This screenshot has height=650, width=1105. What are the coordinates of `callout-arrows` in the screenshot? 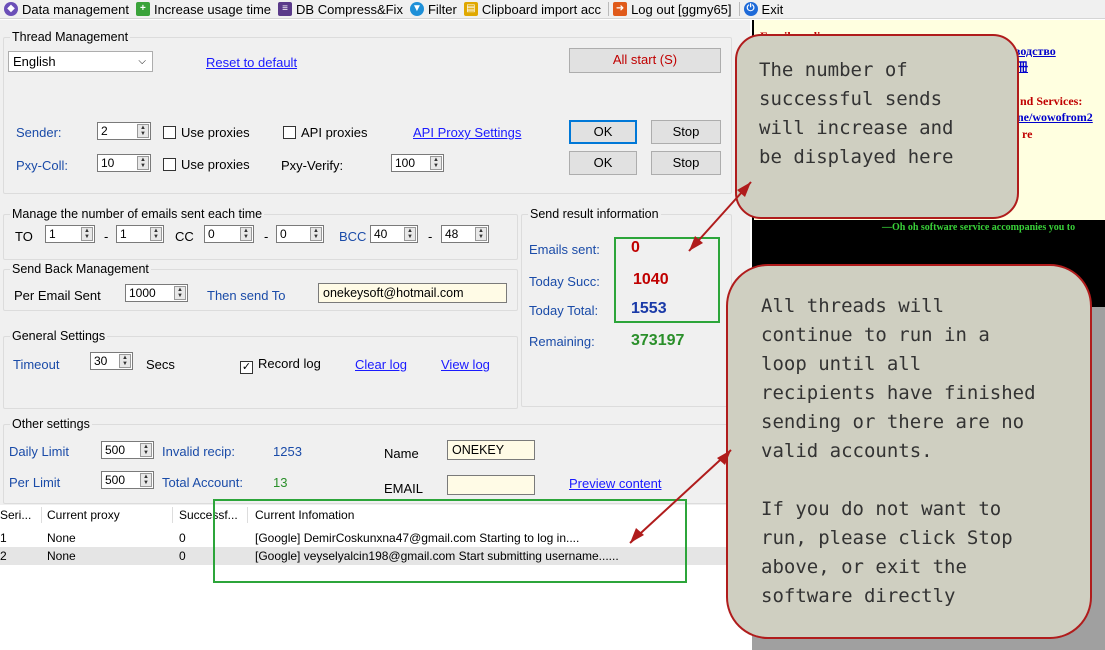 It's located at (690, 362).